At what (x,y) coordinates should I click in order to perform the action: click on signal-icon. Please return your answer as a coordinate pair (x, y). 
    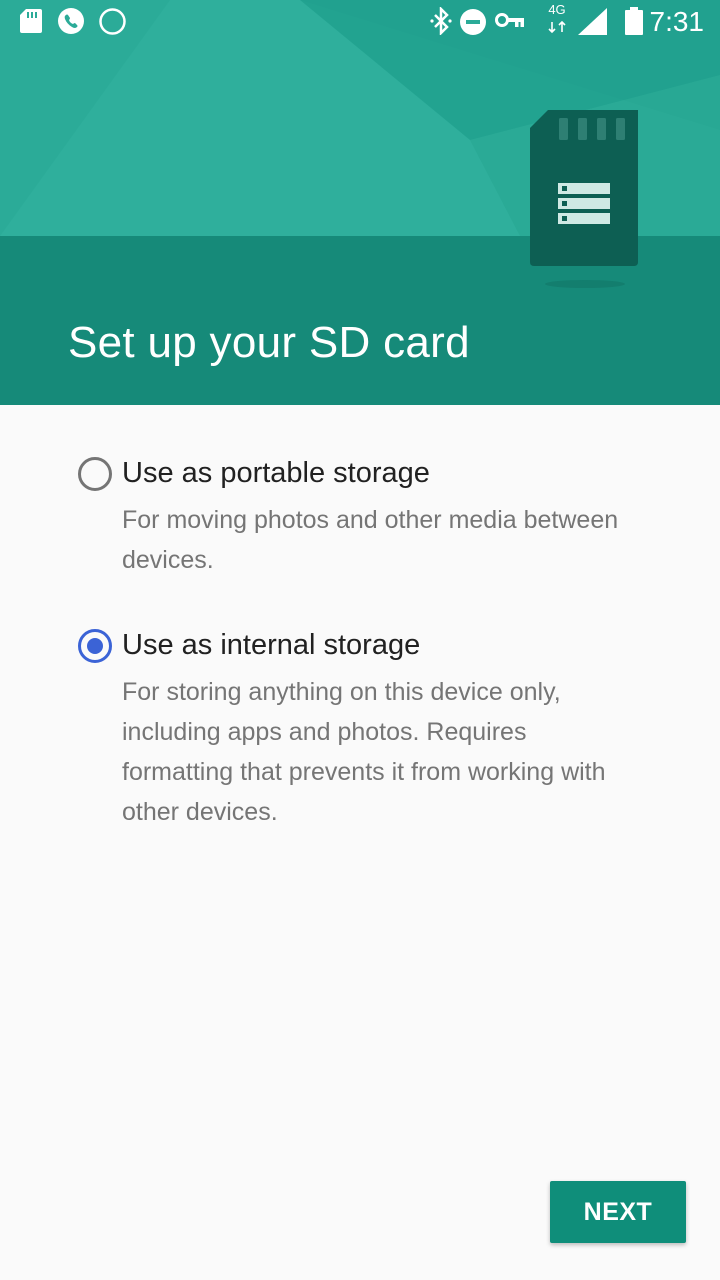
    Looking at the image, I should click on (592, 21).